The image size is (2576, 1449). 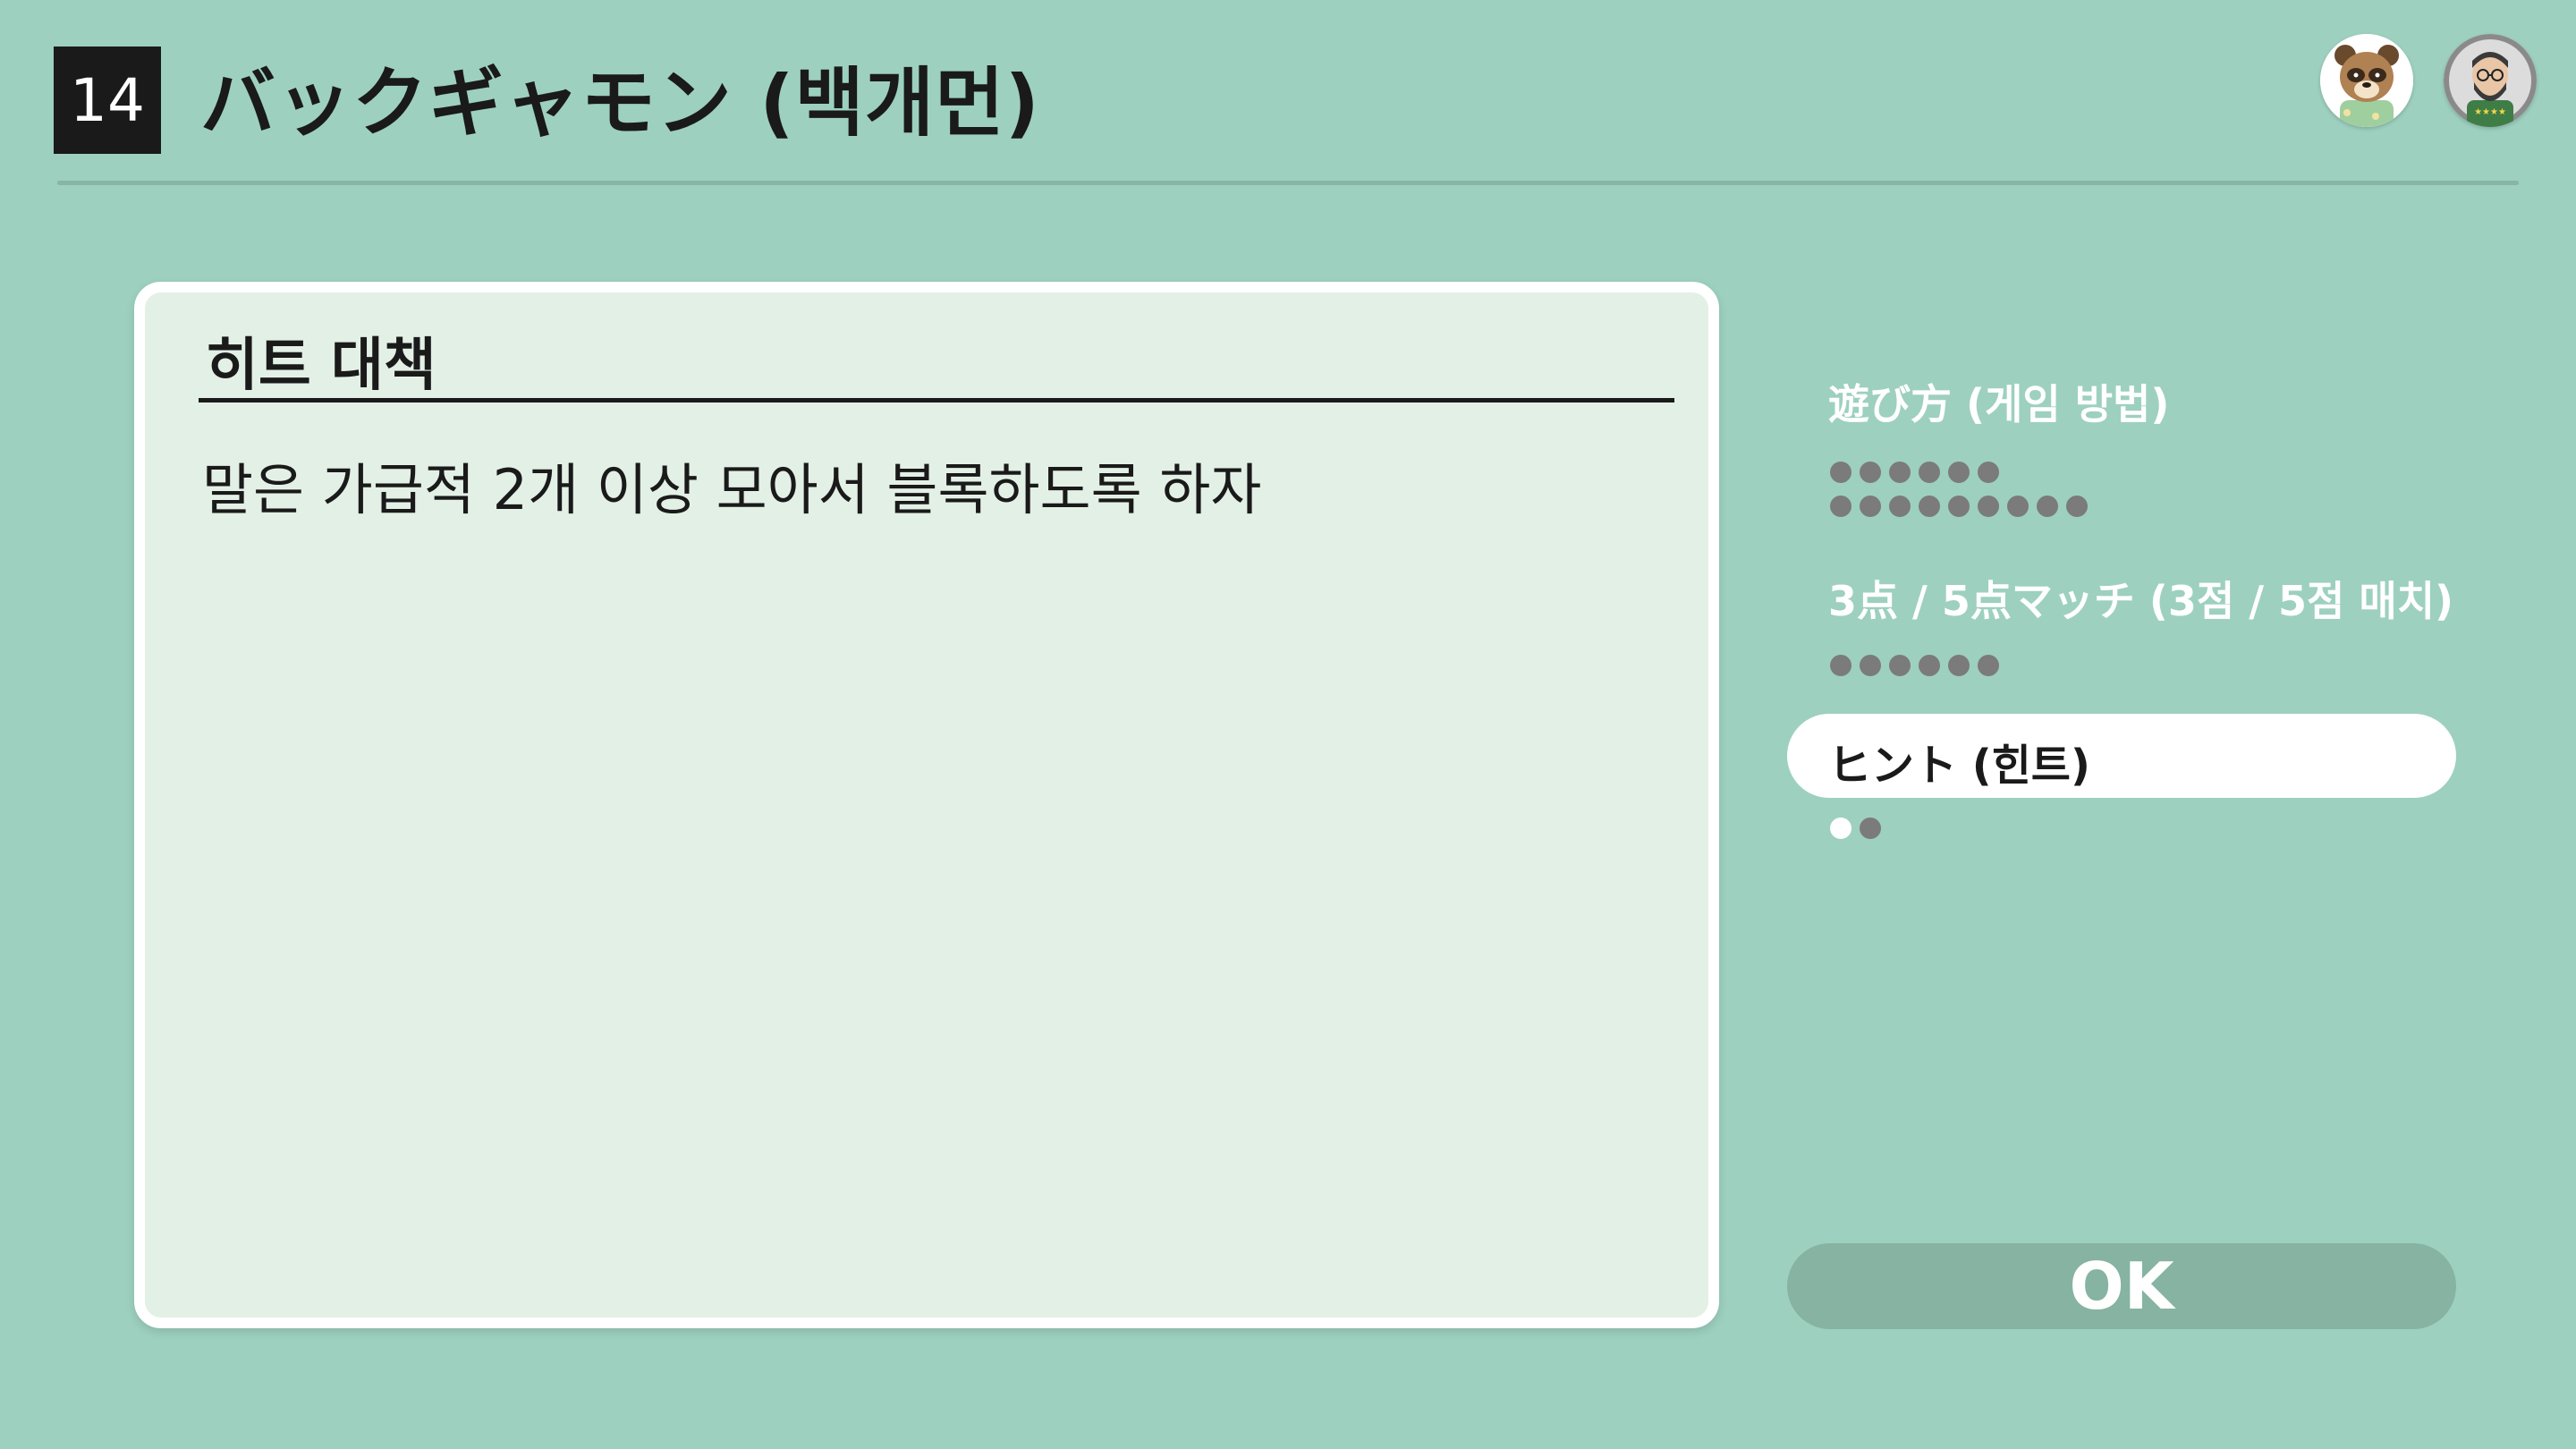 I want to click on menu-item-hint: ヒント (힌트), so click(x=1959, y=761).